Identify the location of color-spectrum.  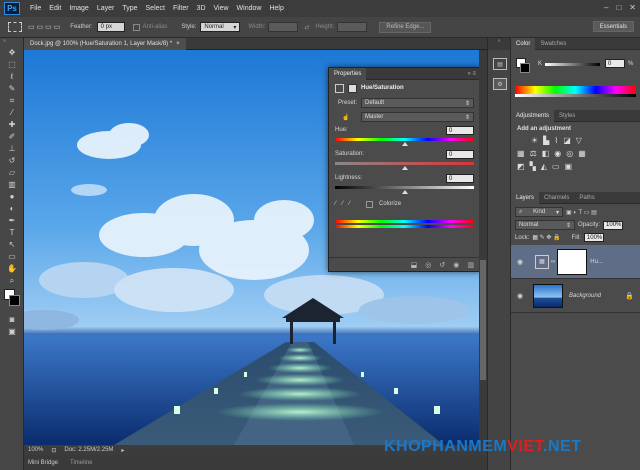
(575, 90).